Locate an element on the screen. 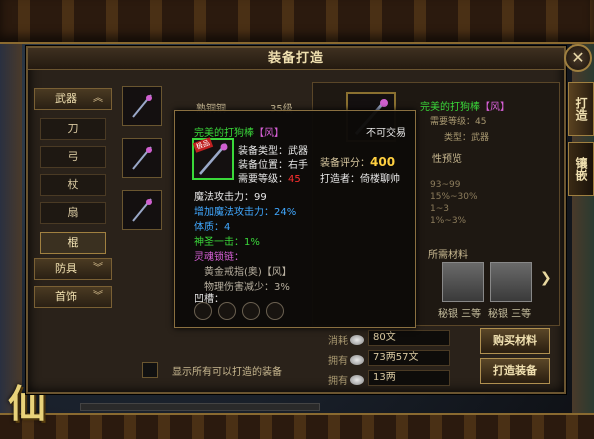  tooltip-stat: 增加魔法攻击力：24% is located at coordinates (245, 212).